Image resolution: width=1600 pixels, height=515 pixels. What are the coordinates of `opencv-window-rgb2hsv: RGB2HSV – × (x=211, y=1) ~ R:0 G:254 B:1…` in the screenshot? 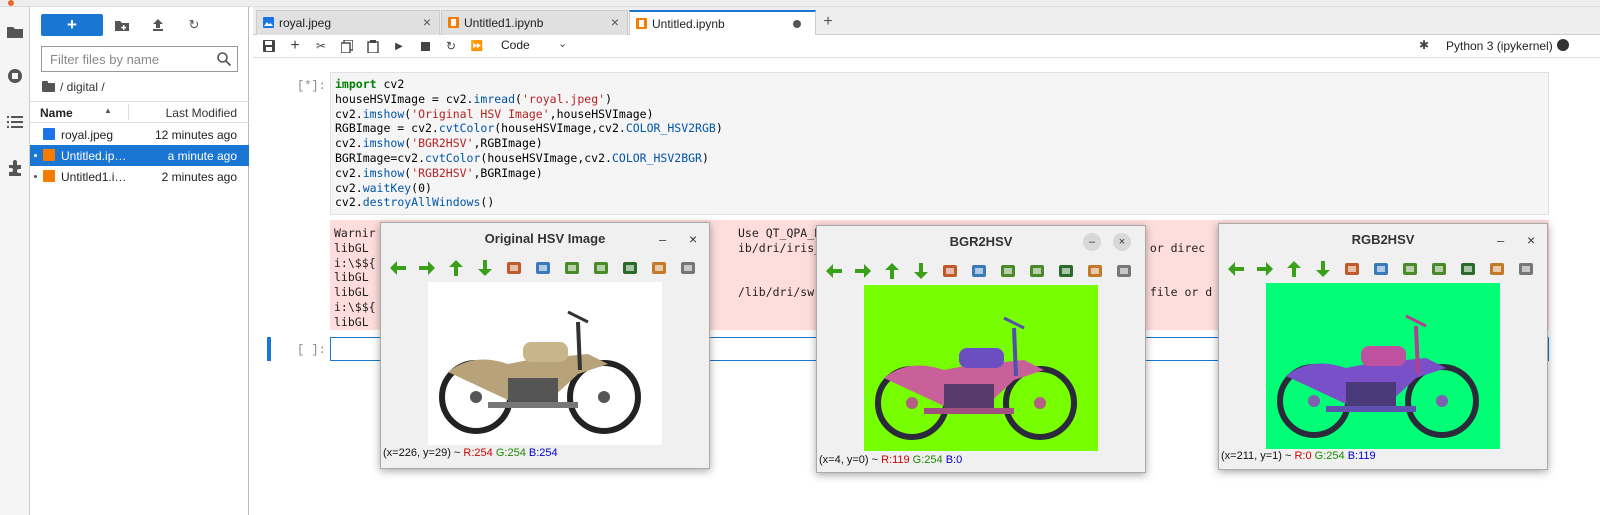 It's located at (1383, 346).